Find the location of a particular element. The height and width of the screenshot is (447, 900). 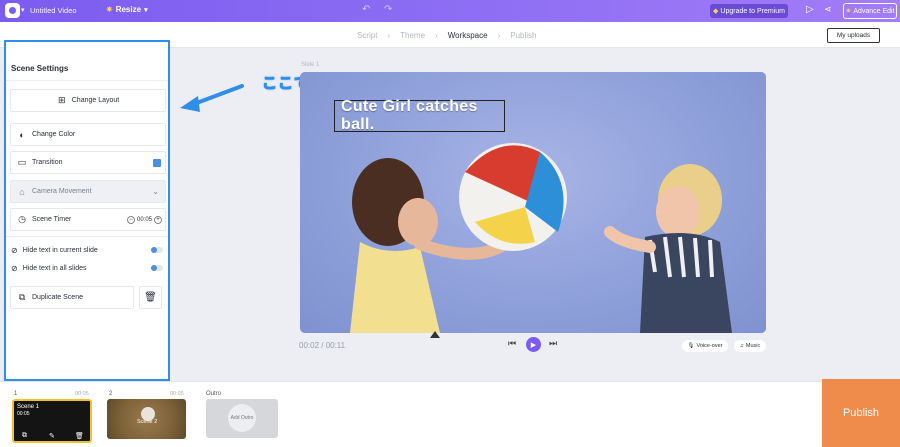

outro-label: Outro is located at coordinates (214, 394).